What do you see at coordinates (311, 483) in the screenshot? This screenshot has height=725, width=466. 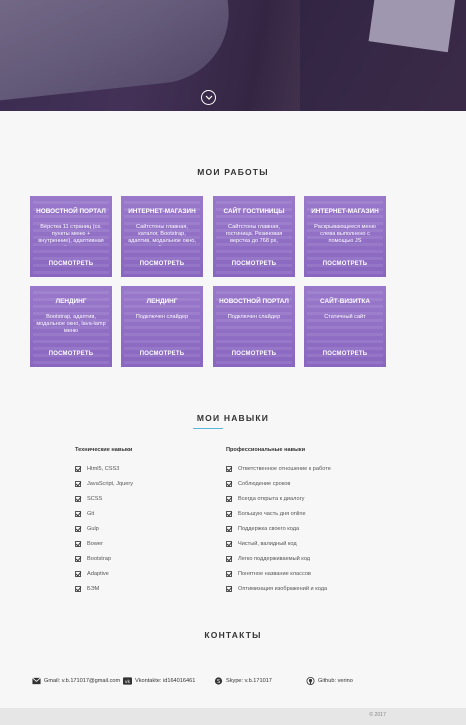 I see `skill-item: Соблюдение сроков` at bounding box center [311, 483].